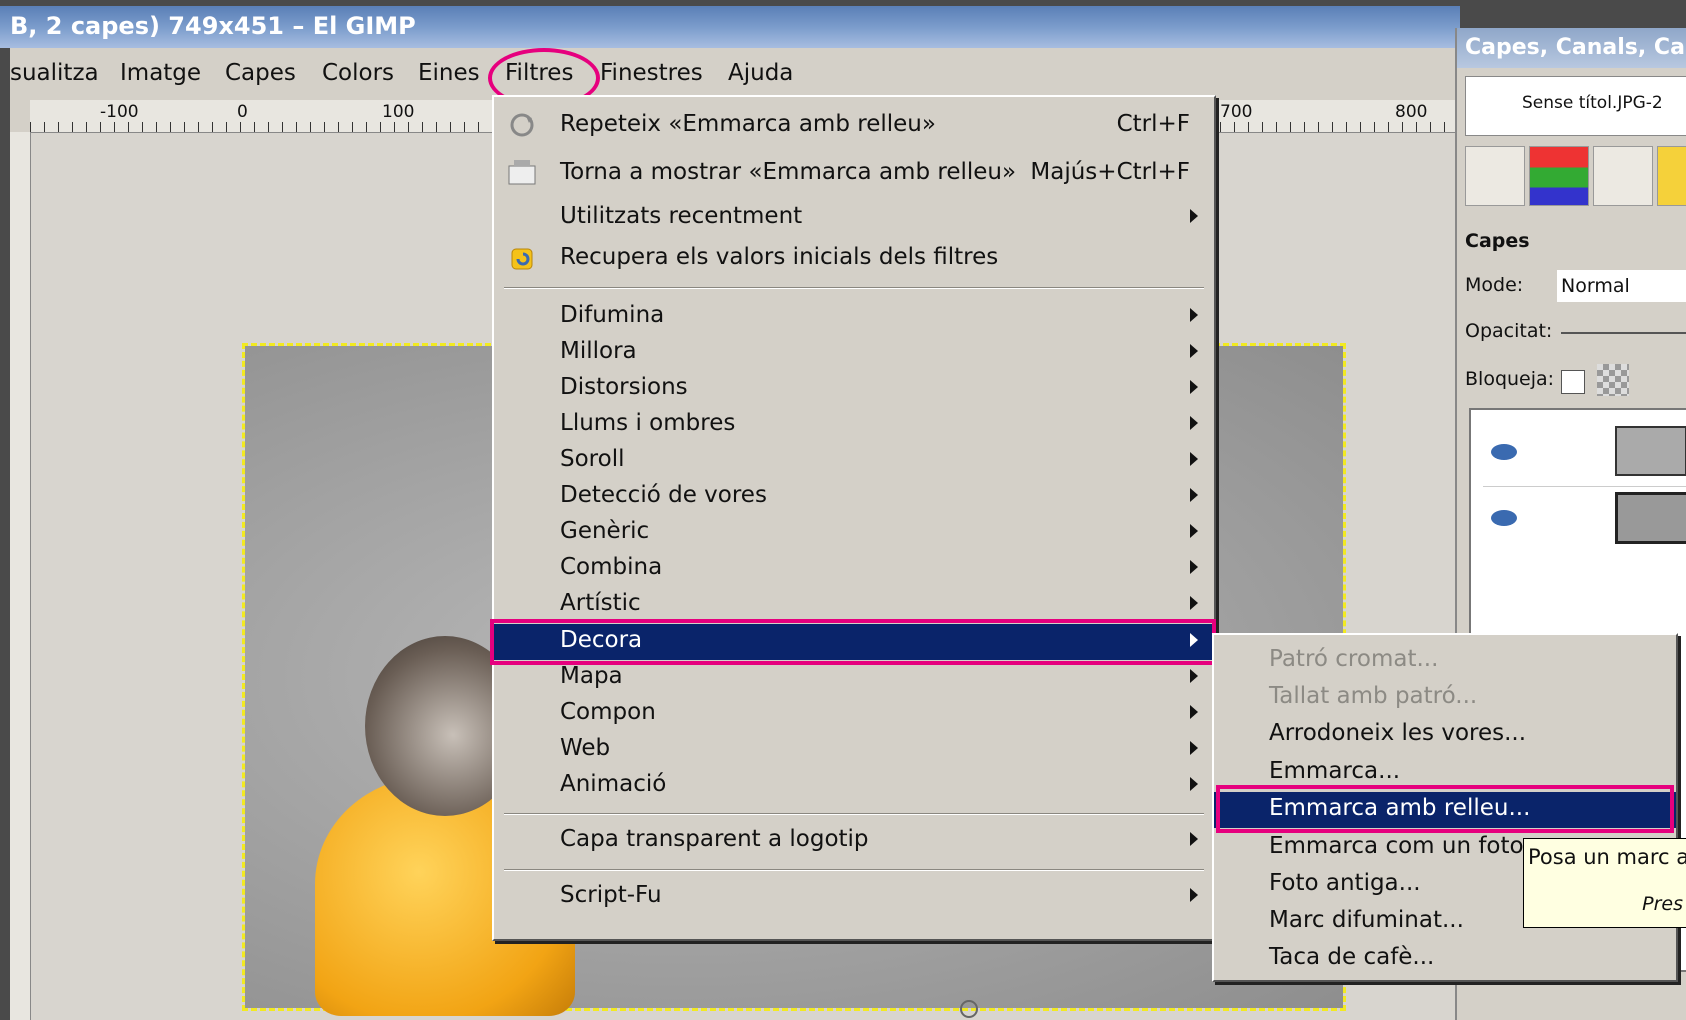 This screenshot has width=1686, height=1020. Describe the element at coordinates (1497, 241) in the screenshot. I see `layers-section-title: Capes` at that location.